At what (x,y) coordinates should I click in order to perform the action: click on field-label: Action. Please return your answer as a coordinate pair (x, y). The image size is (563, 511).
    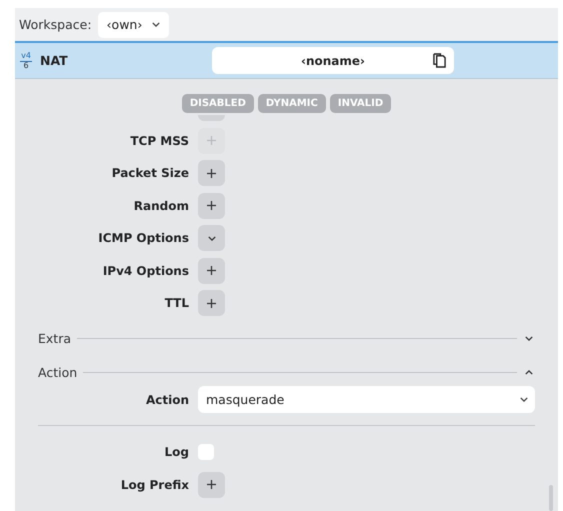
    Looking at the image, I should click on (166, 399).